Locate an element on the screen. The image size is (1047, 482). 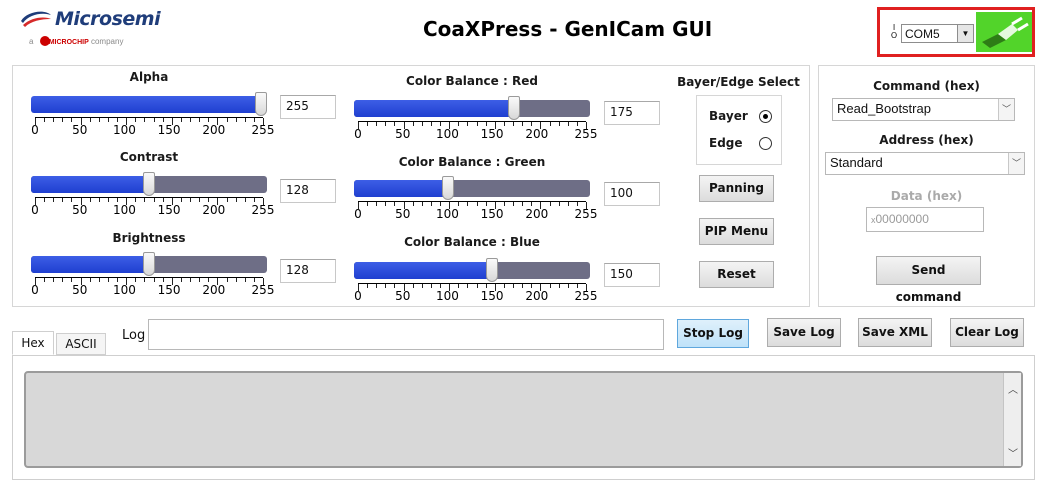
pip-menu-button: PIP Menu is located at coordinates (736, 231).